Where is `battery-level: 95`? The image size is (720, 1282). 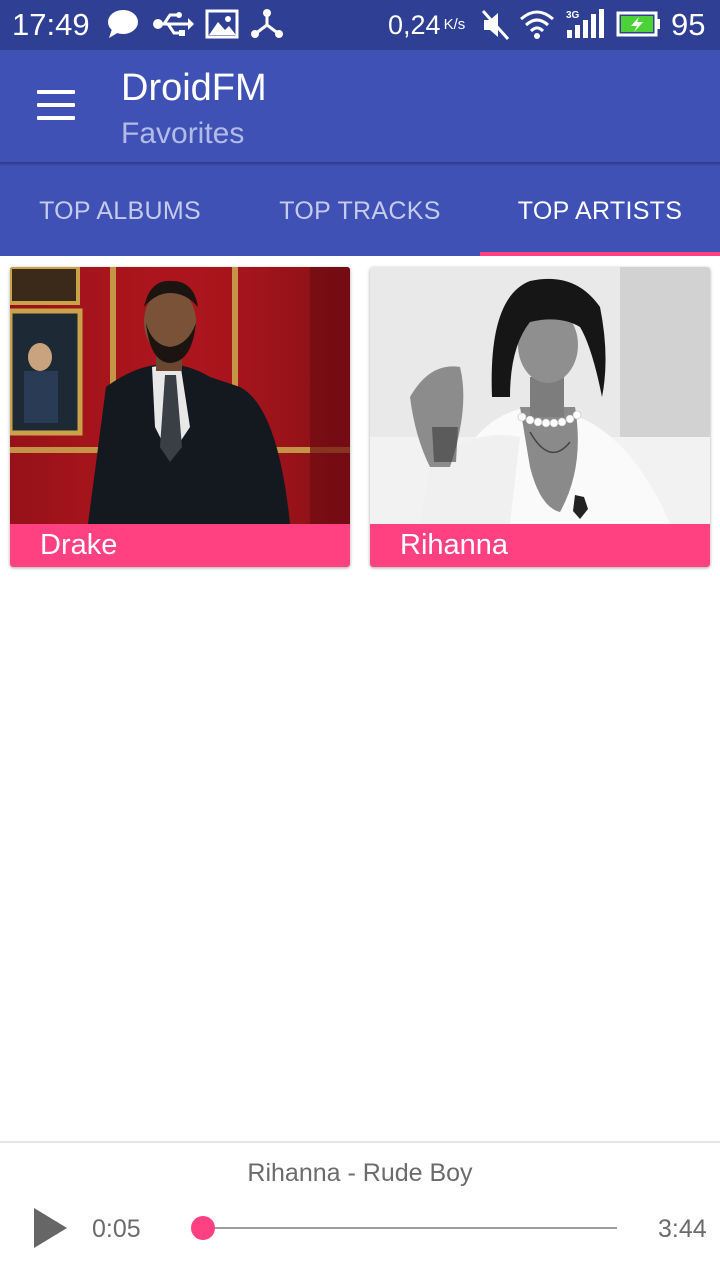
battery-level: 95 is located at coordinates (688, 24).